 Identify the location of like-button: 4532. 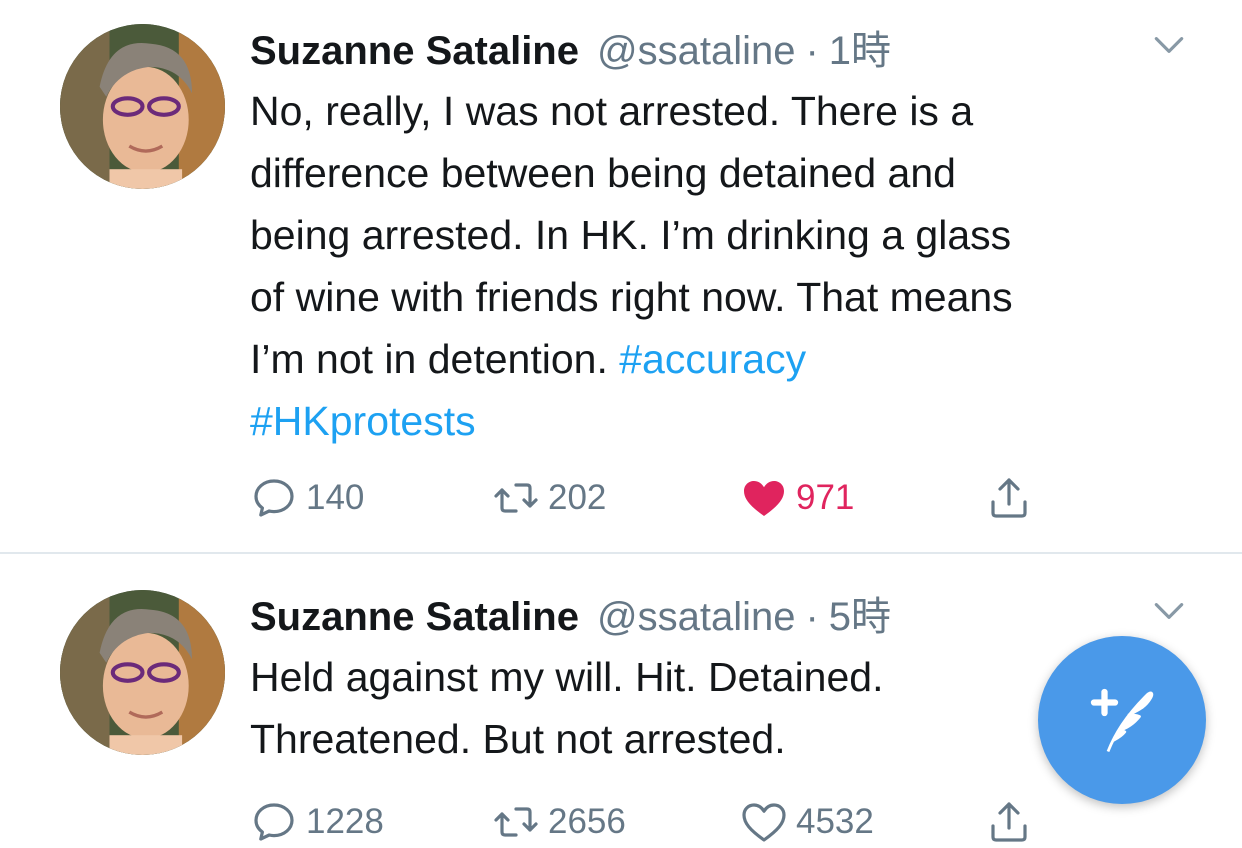
(807, 822).